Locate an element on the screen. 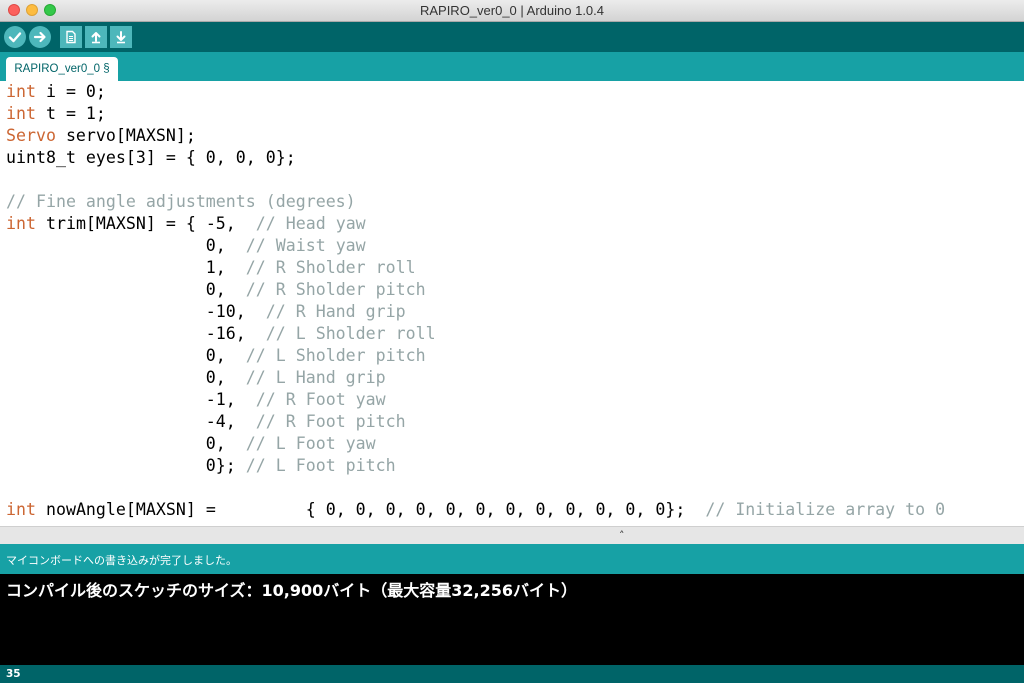  code-line: 0, // L Sholder pitch is located at coordinates (515, 356).